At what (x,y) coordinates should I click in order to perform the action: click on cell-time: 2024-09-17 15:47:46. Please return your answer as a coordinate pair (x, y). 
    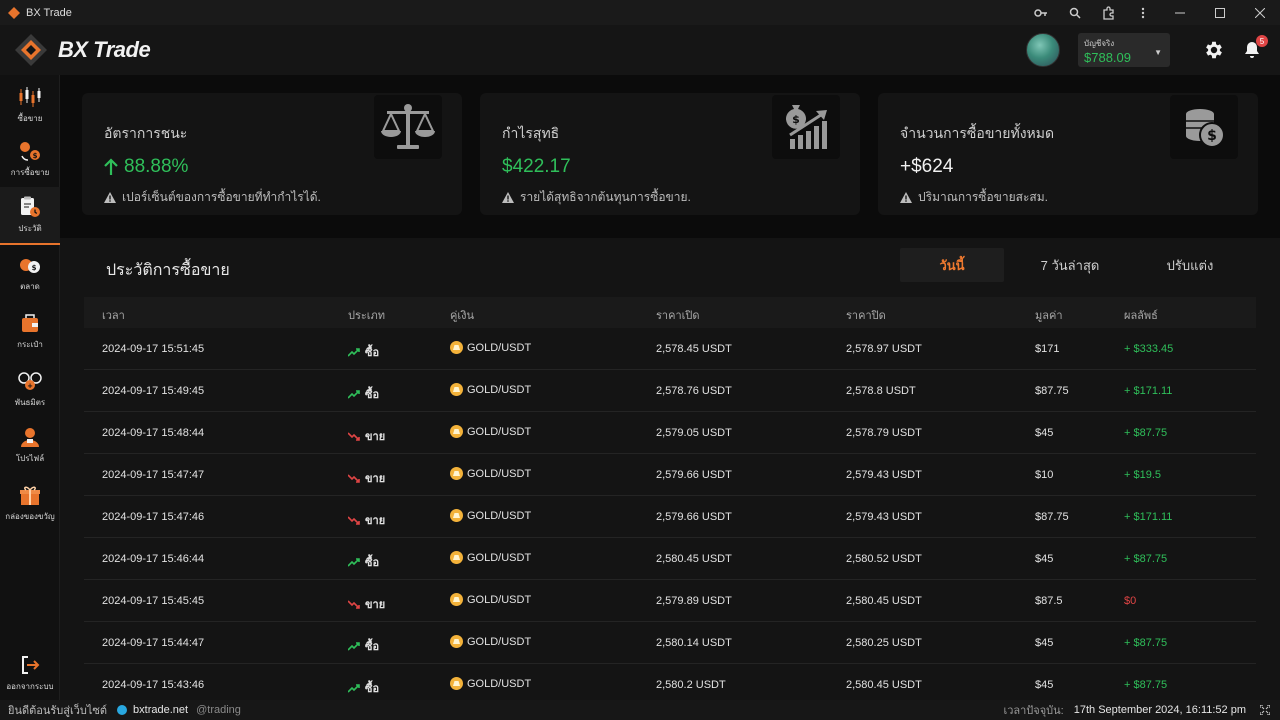
    Looking at the image, I should click on (153, 517).